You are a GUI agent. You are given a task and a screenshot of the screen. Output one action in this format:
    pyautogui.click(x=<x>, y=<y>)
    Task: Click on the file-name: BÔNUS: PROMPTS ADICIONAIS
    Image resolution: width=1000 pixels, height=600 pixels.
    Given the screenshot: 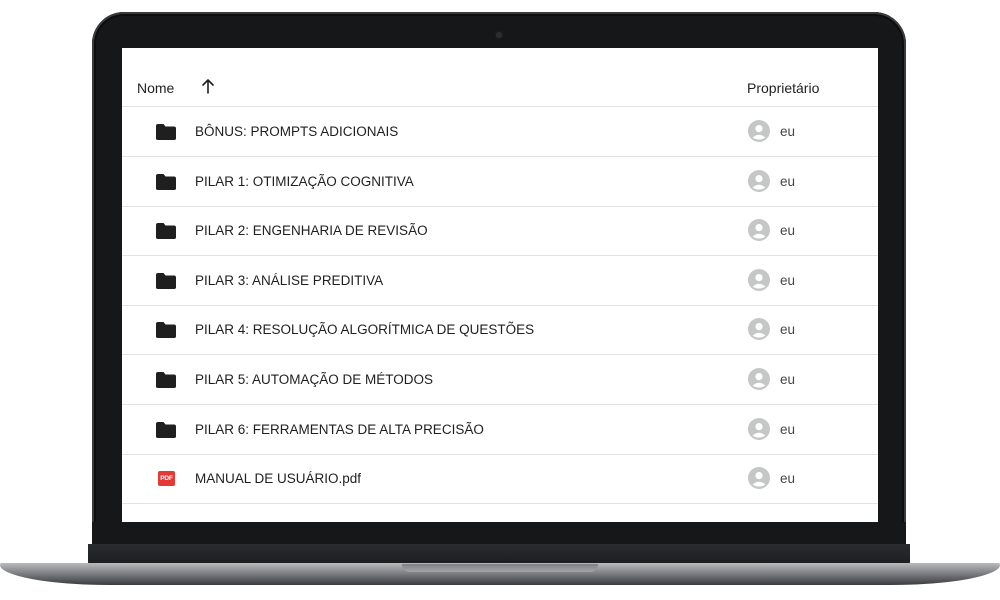 What is the action you would take?
    pyautogui.click(x=296, y=131)
    